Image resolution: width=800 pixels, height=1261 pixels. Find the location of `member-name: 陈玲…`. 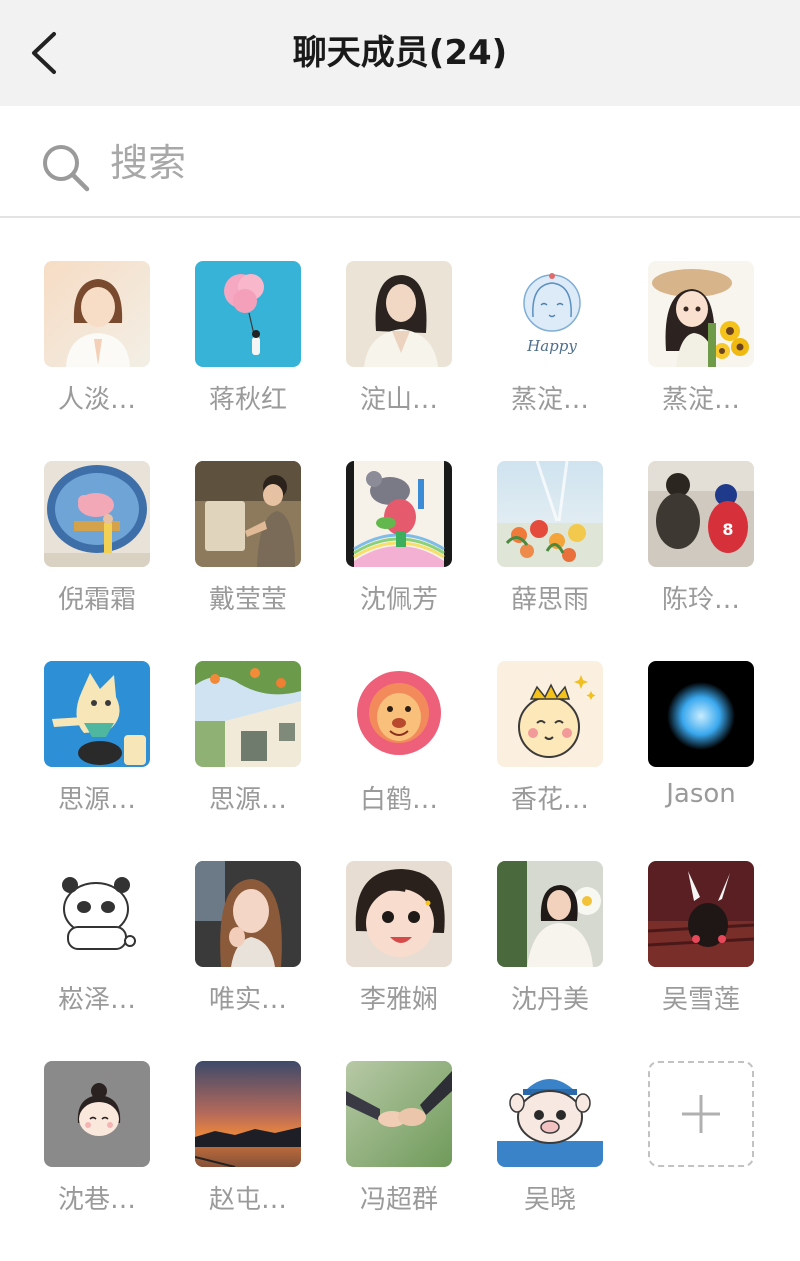

member-name: 陈玲… is located at coordinates (700, 600).